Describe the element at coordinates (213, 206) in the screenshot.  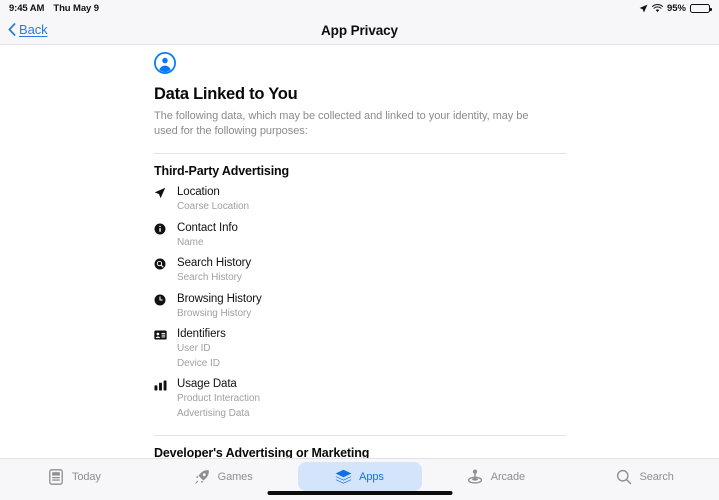
I see `category-detail: Coarse Location` at that location.